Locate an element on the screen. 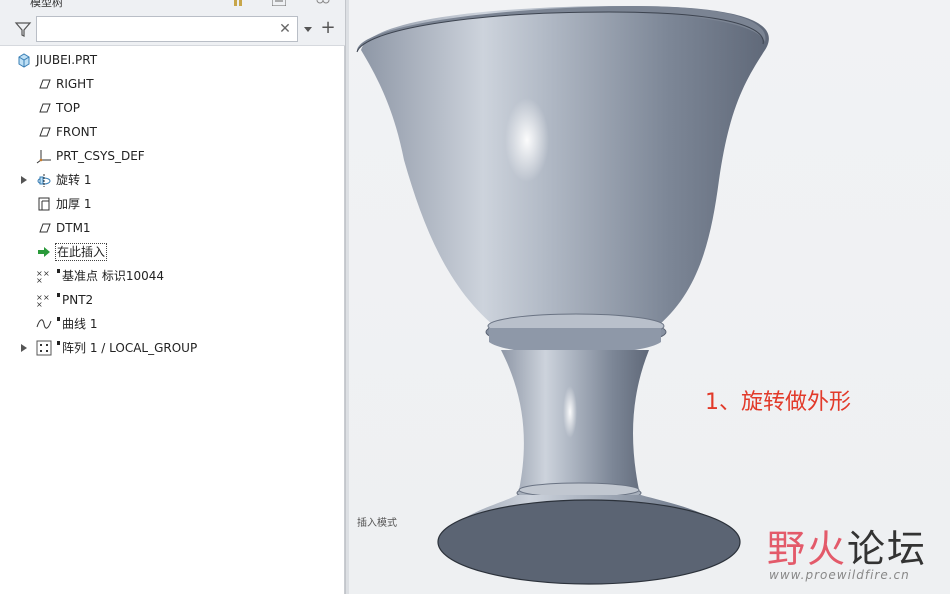 The width and height of the screenshot is (950, 594). pattern-icon is located at coordinates (44, 348).